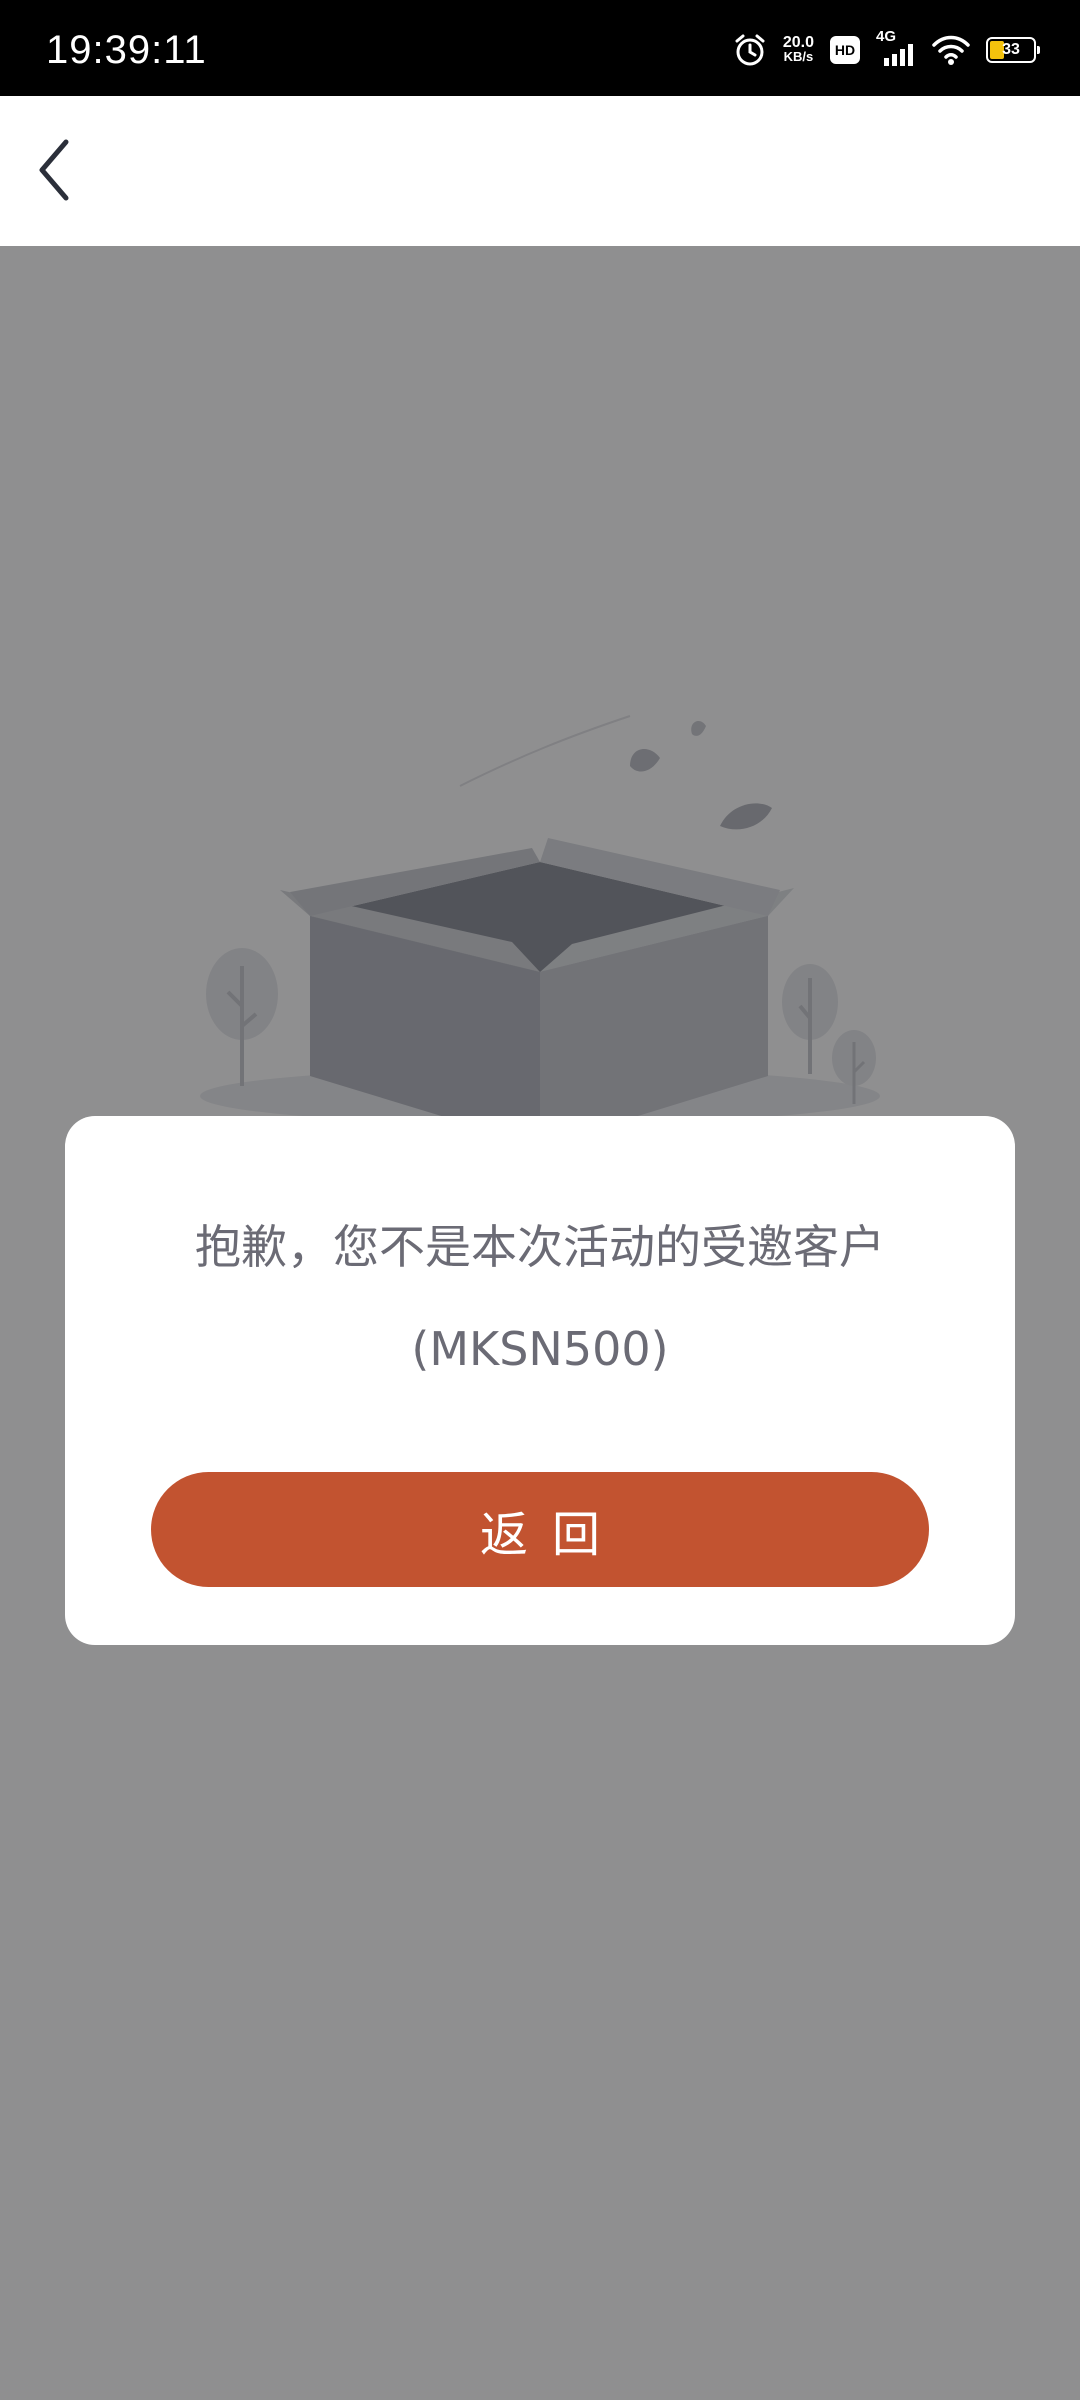  I want to click on dialog-error-code: (MKSN500), so click(540, 1349).